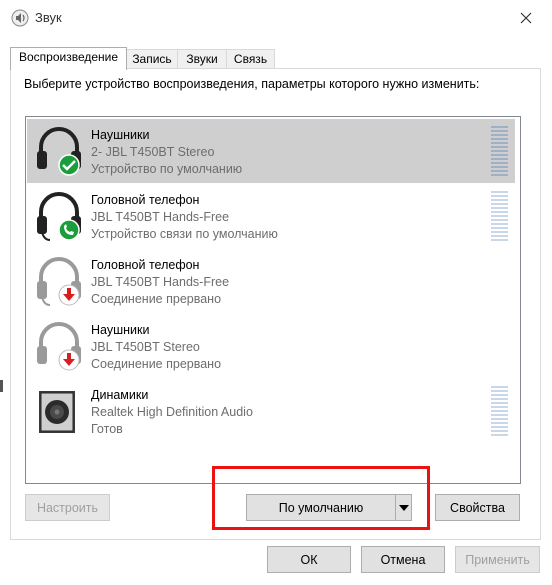  I want to click on device-status: Готов, so click(107, 429).